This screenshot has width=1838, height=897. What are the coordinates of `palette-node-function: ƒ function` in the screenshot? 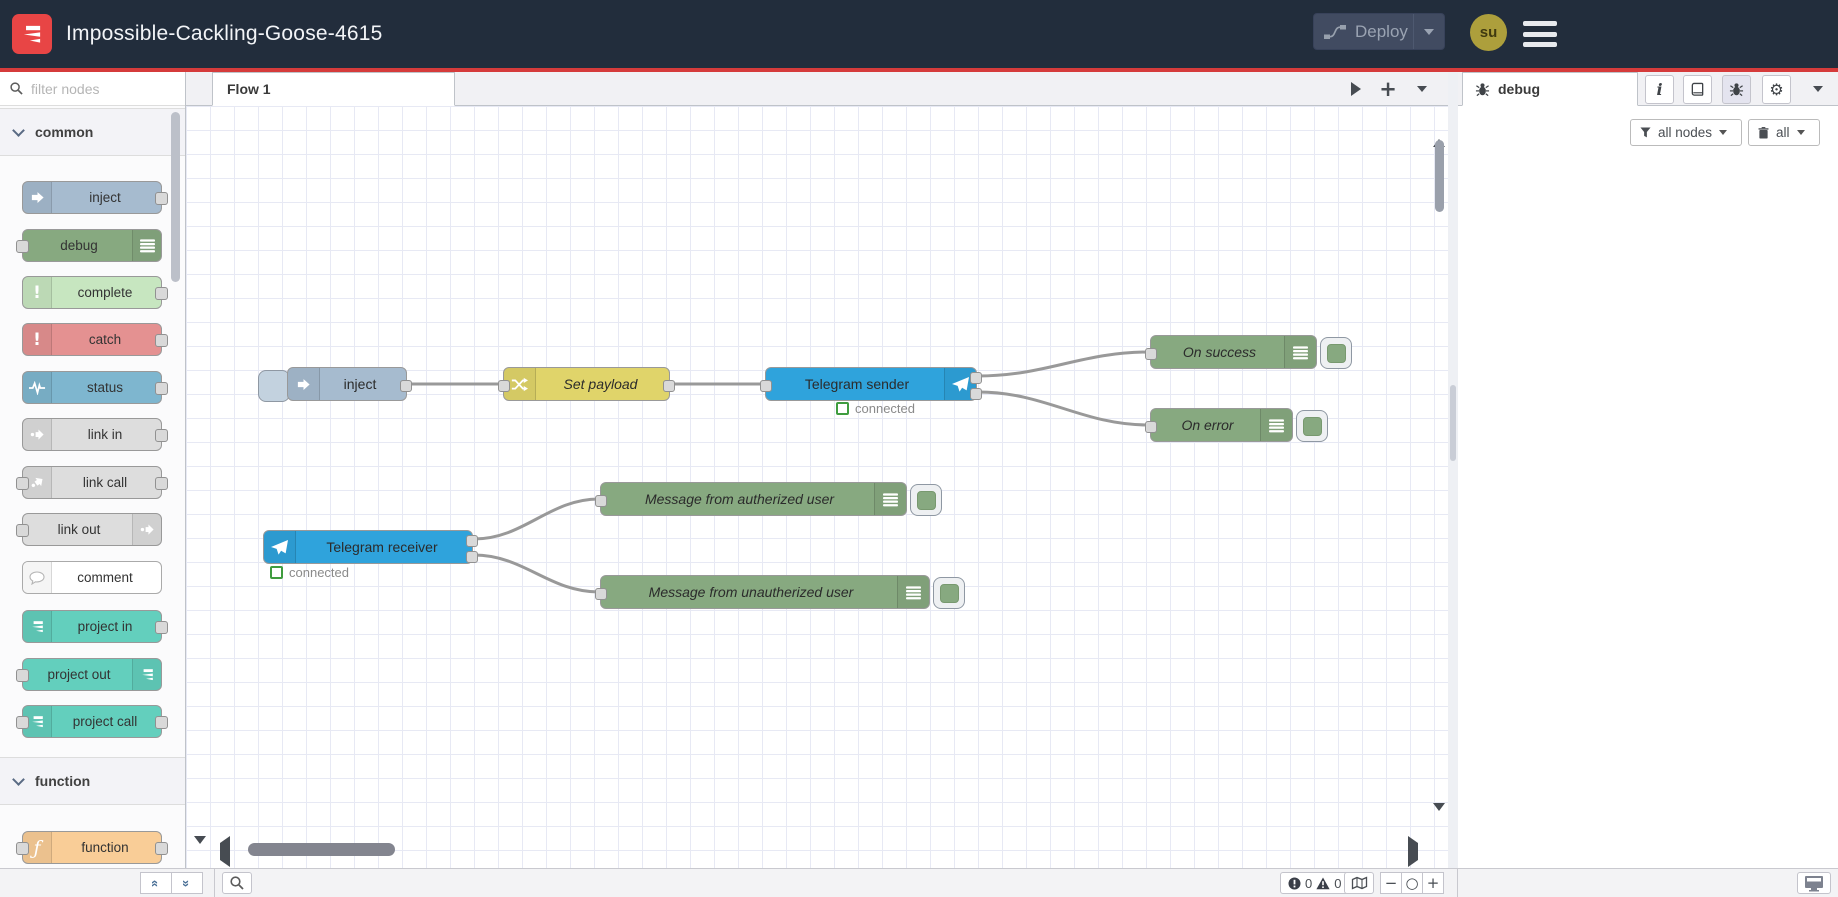 It's located at (92, 847).